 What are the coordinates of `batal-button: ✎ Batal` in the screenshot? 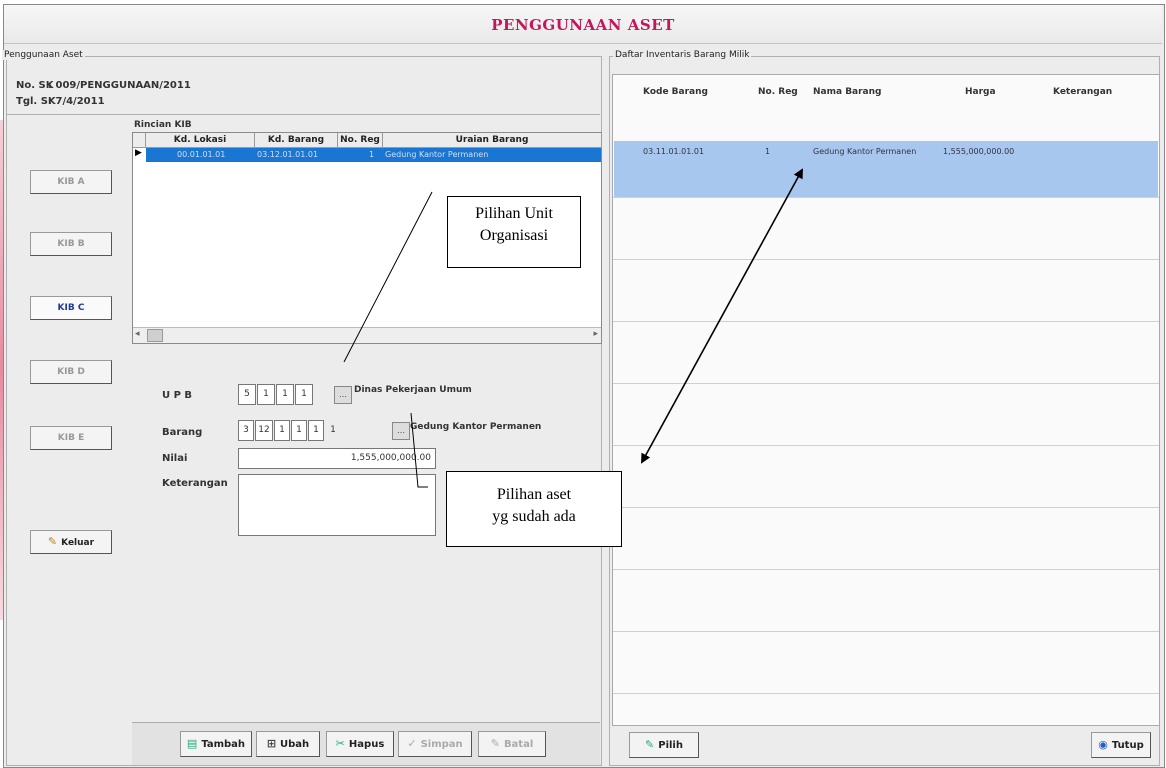 It's located at (512, 744).